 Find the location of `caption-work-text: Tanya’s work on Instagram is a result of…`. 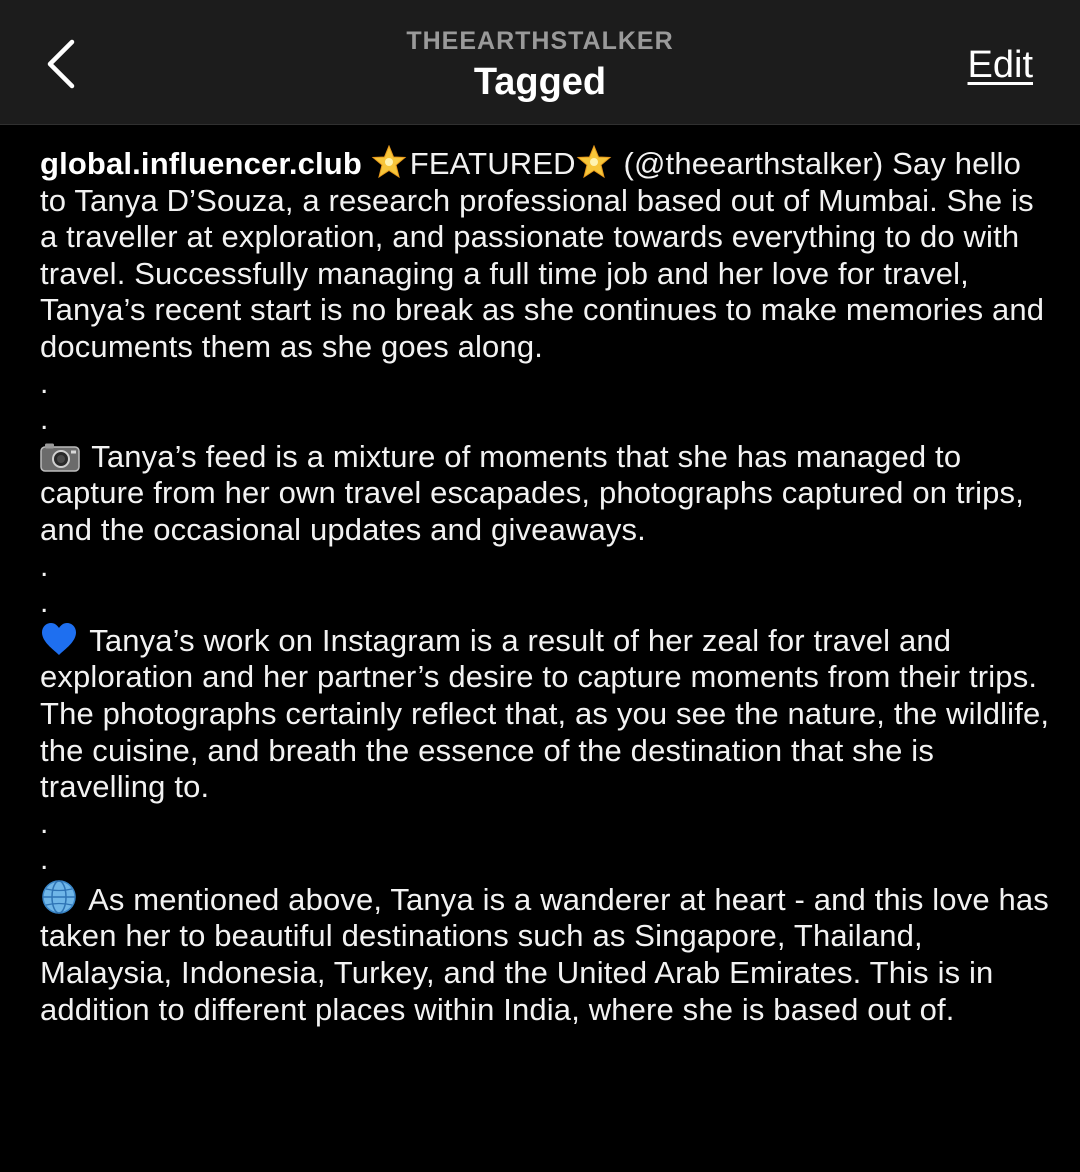

caption-work-text: Tanya’s work on Instagram is a result of… is located at coordinates (545, 713).